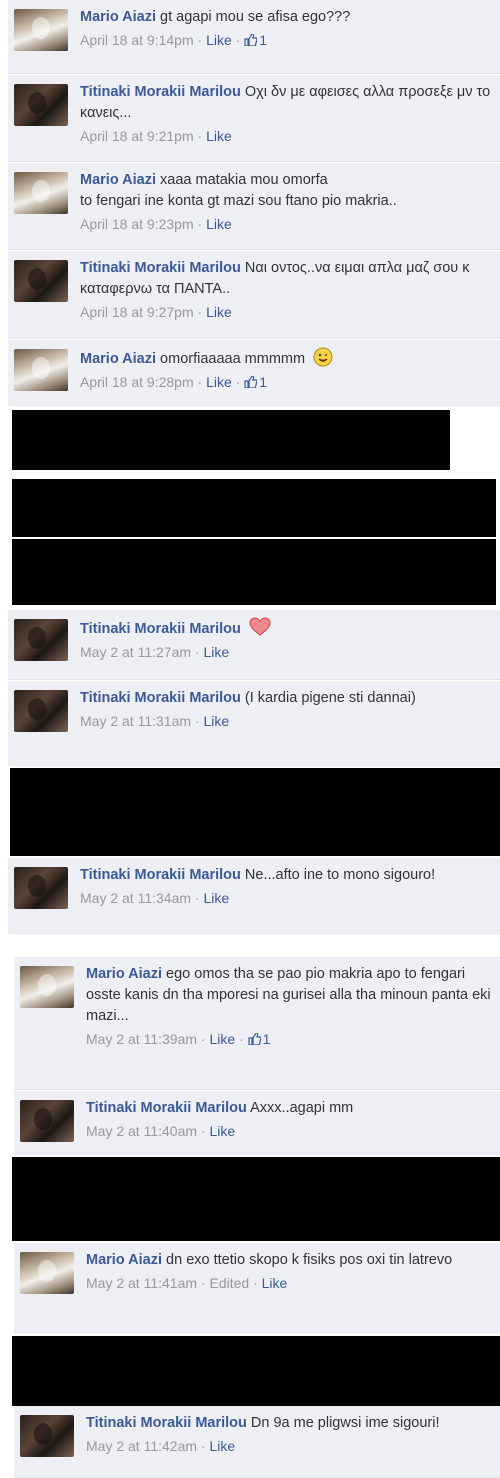  What do you see at coordinates (260, 626) in the screenshot?
I see `heart-icon` at bounding box center [260, 626].